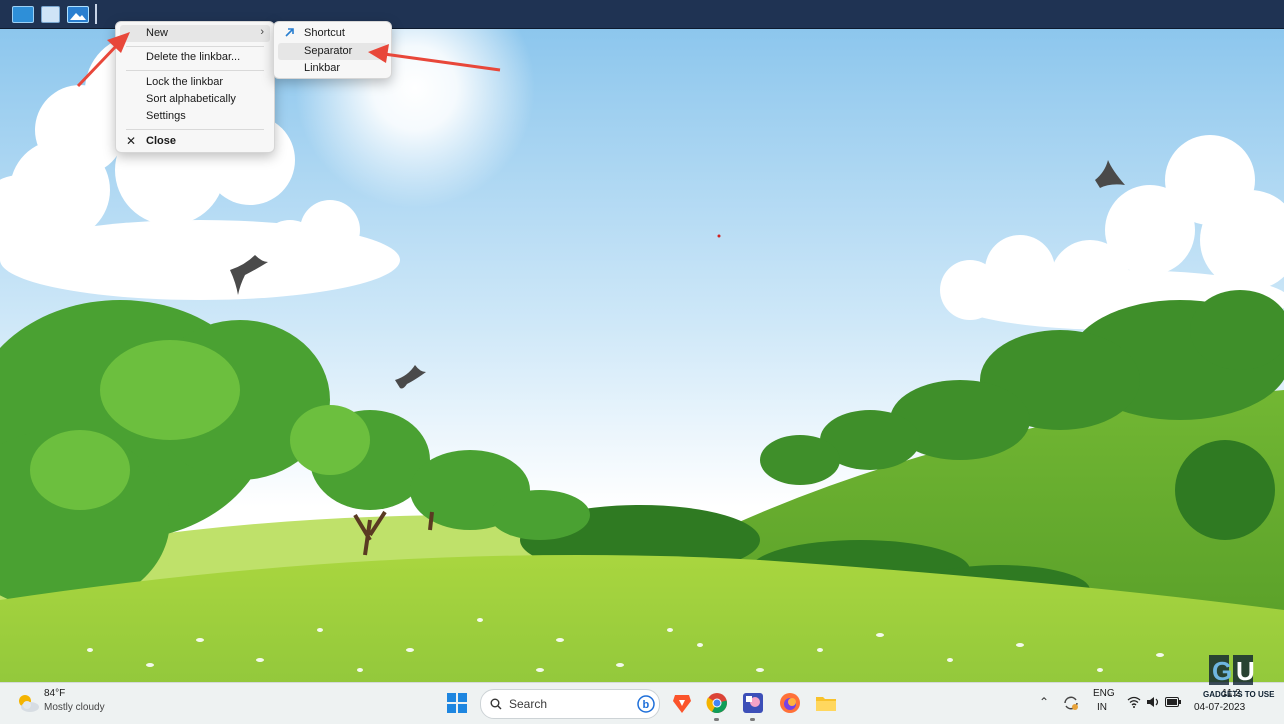 This screenshot has height=724, width=1284. I want to click on brave-icon, so click(682, 703).